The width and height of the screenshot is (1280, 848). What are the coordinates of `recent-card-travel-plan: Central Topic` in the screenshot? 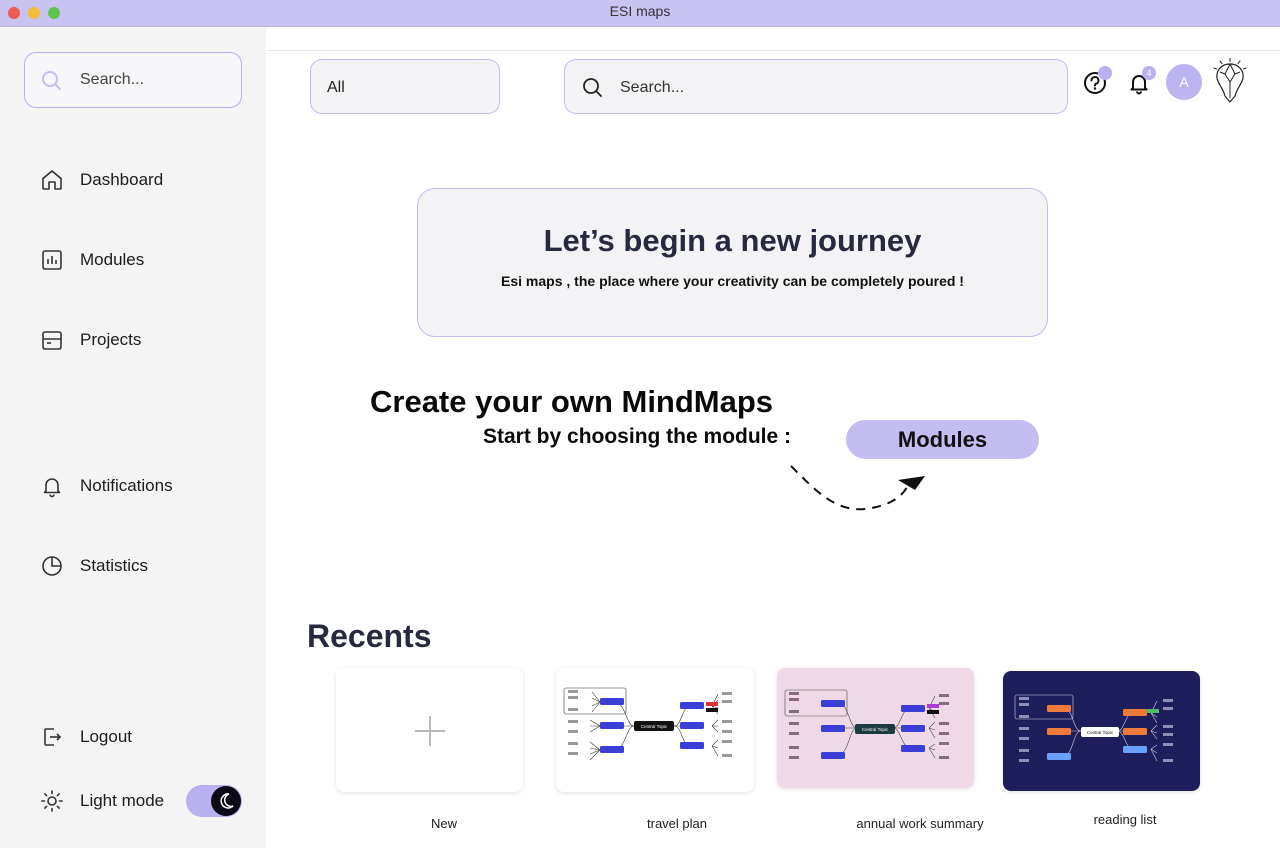 It's located at (655, 730).